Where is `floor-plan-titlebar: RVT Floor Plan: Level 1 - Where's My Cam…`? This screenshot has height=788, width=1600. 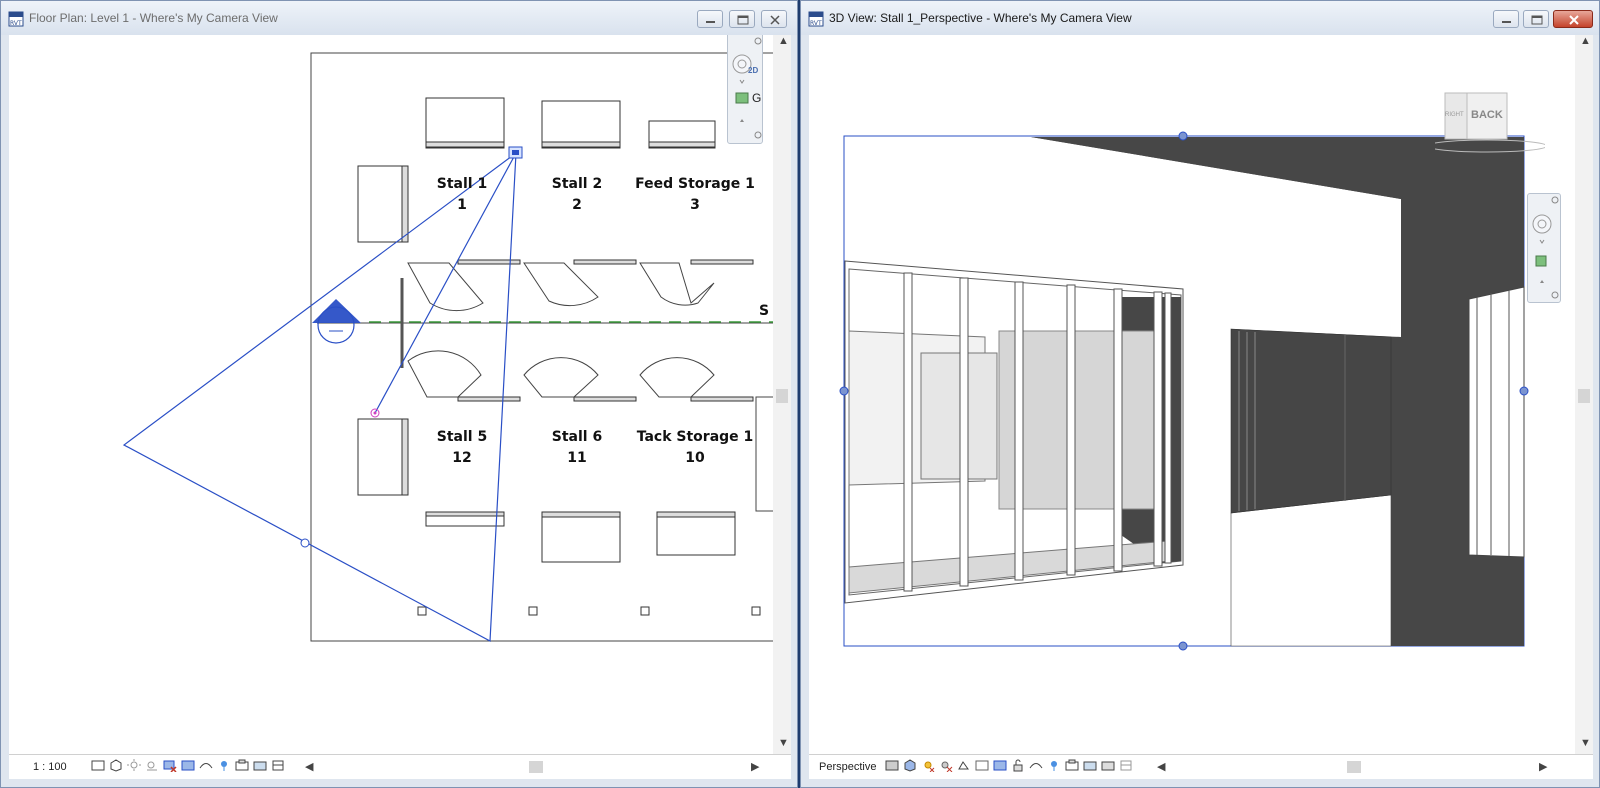
floor-plan-titlebar: RVT Floor Plan: Level 1 - Where's My Cam… is located at coordinates (399, 18).